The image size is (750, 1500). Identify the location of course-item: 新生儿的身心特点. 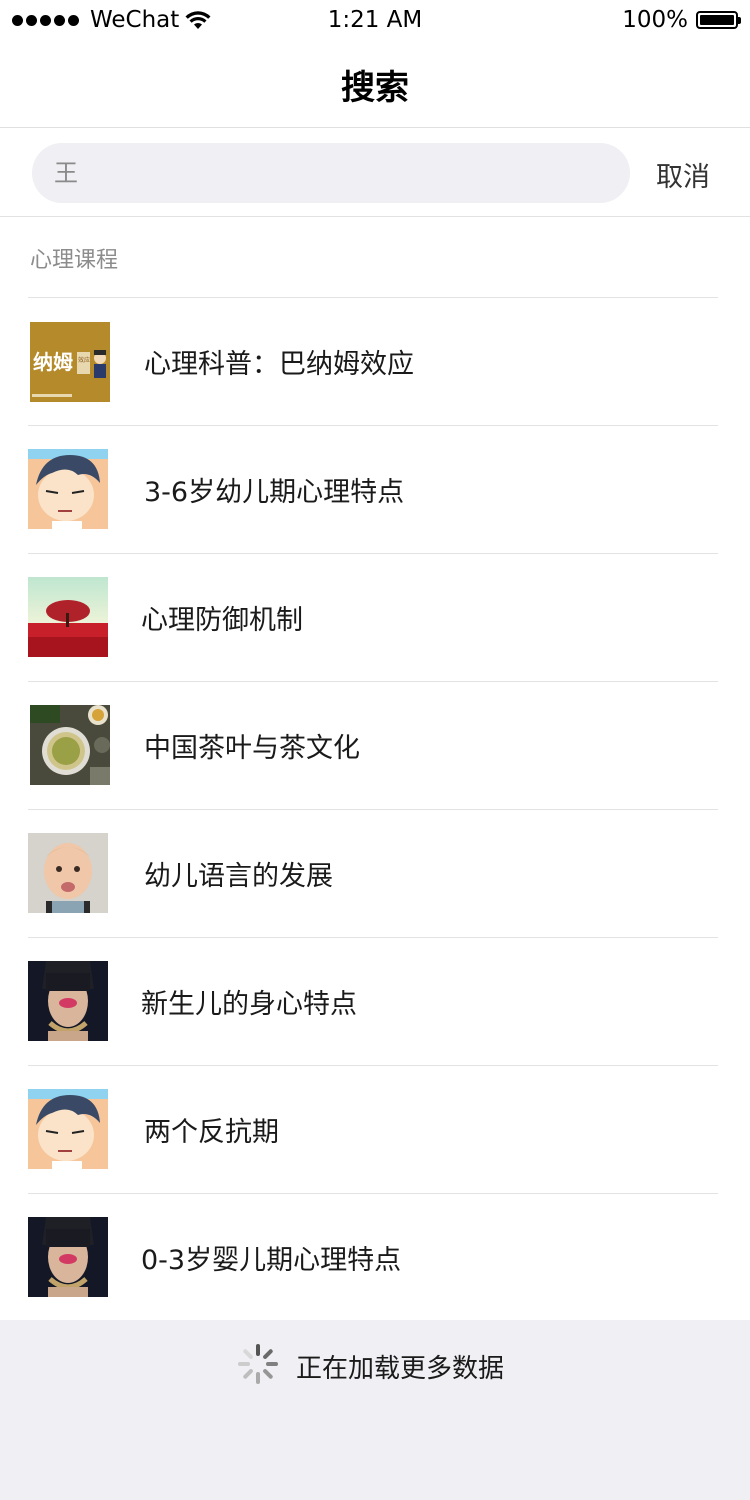
(373, 1001).